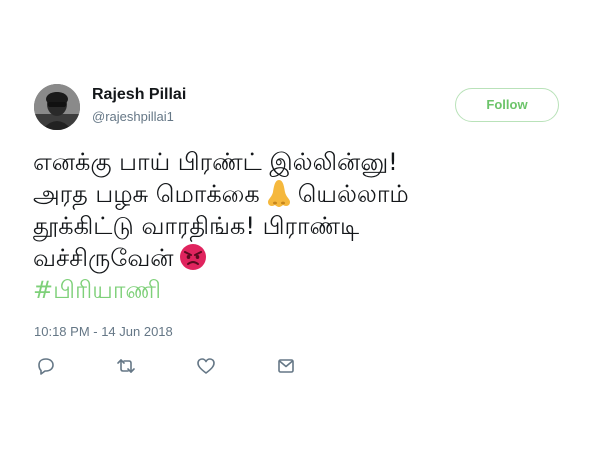 This screenshot has height=450, width=600. What do you see at coordinates (303, 258) in the screenshot?
I see `tweet-line-4: வச்சிருவேன்` at bounding box center [303, 258].